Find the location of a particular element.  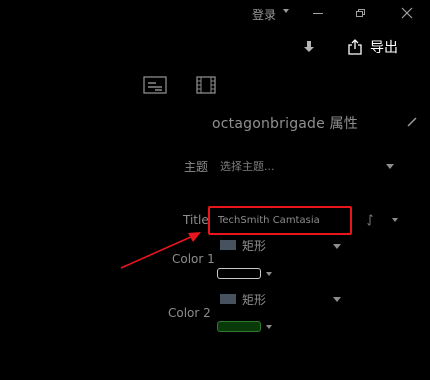

film-icon is located at coordinates (206, 85).